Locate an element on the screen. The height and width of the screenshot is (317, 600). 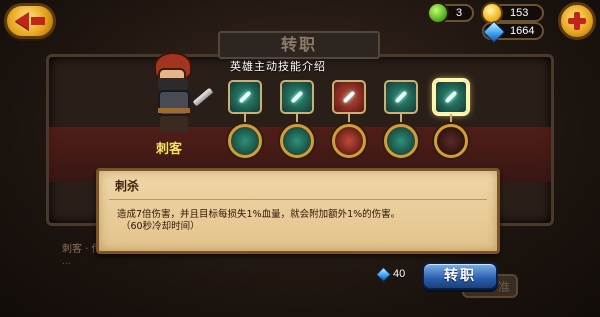
fist-skill-icon is located at coordinates (349, 97).